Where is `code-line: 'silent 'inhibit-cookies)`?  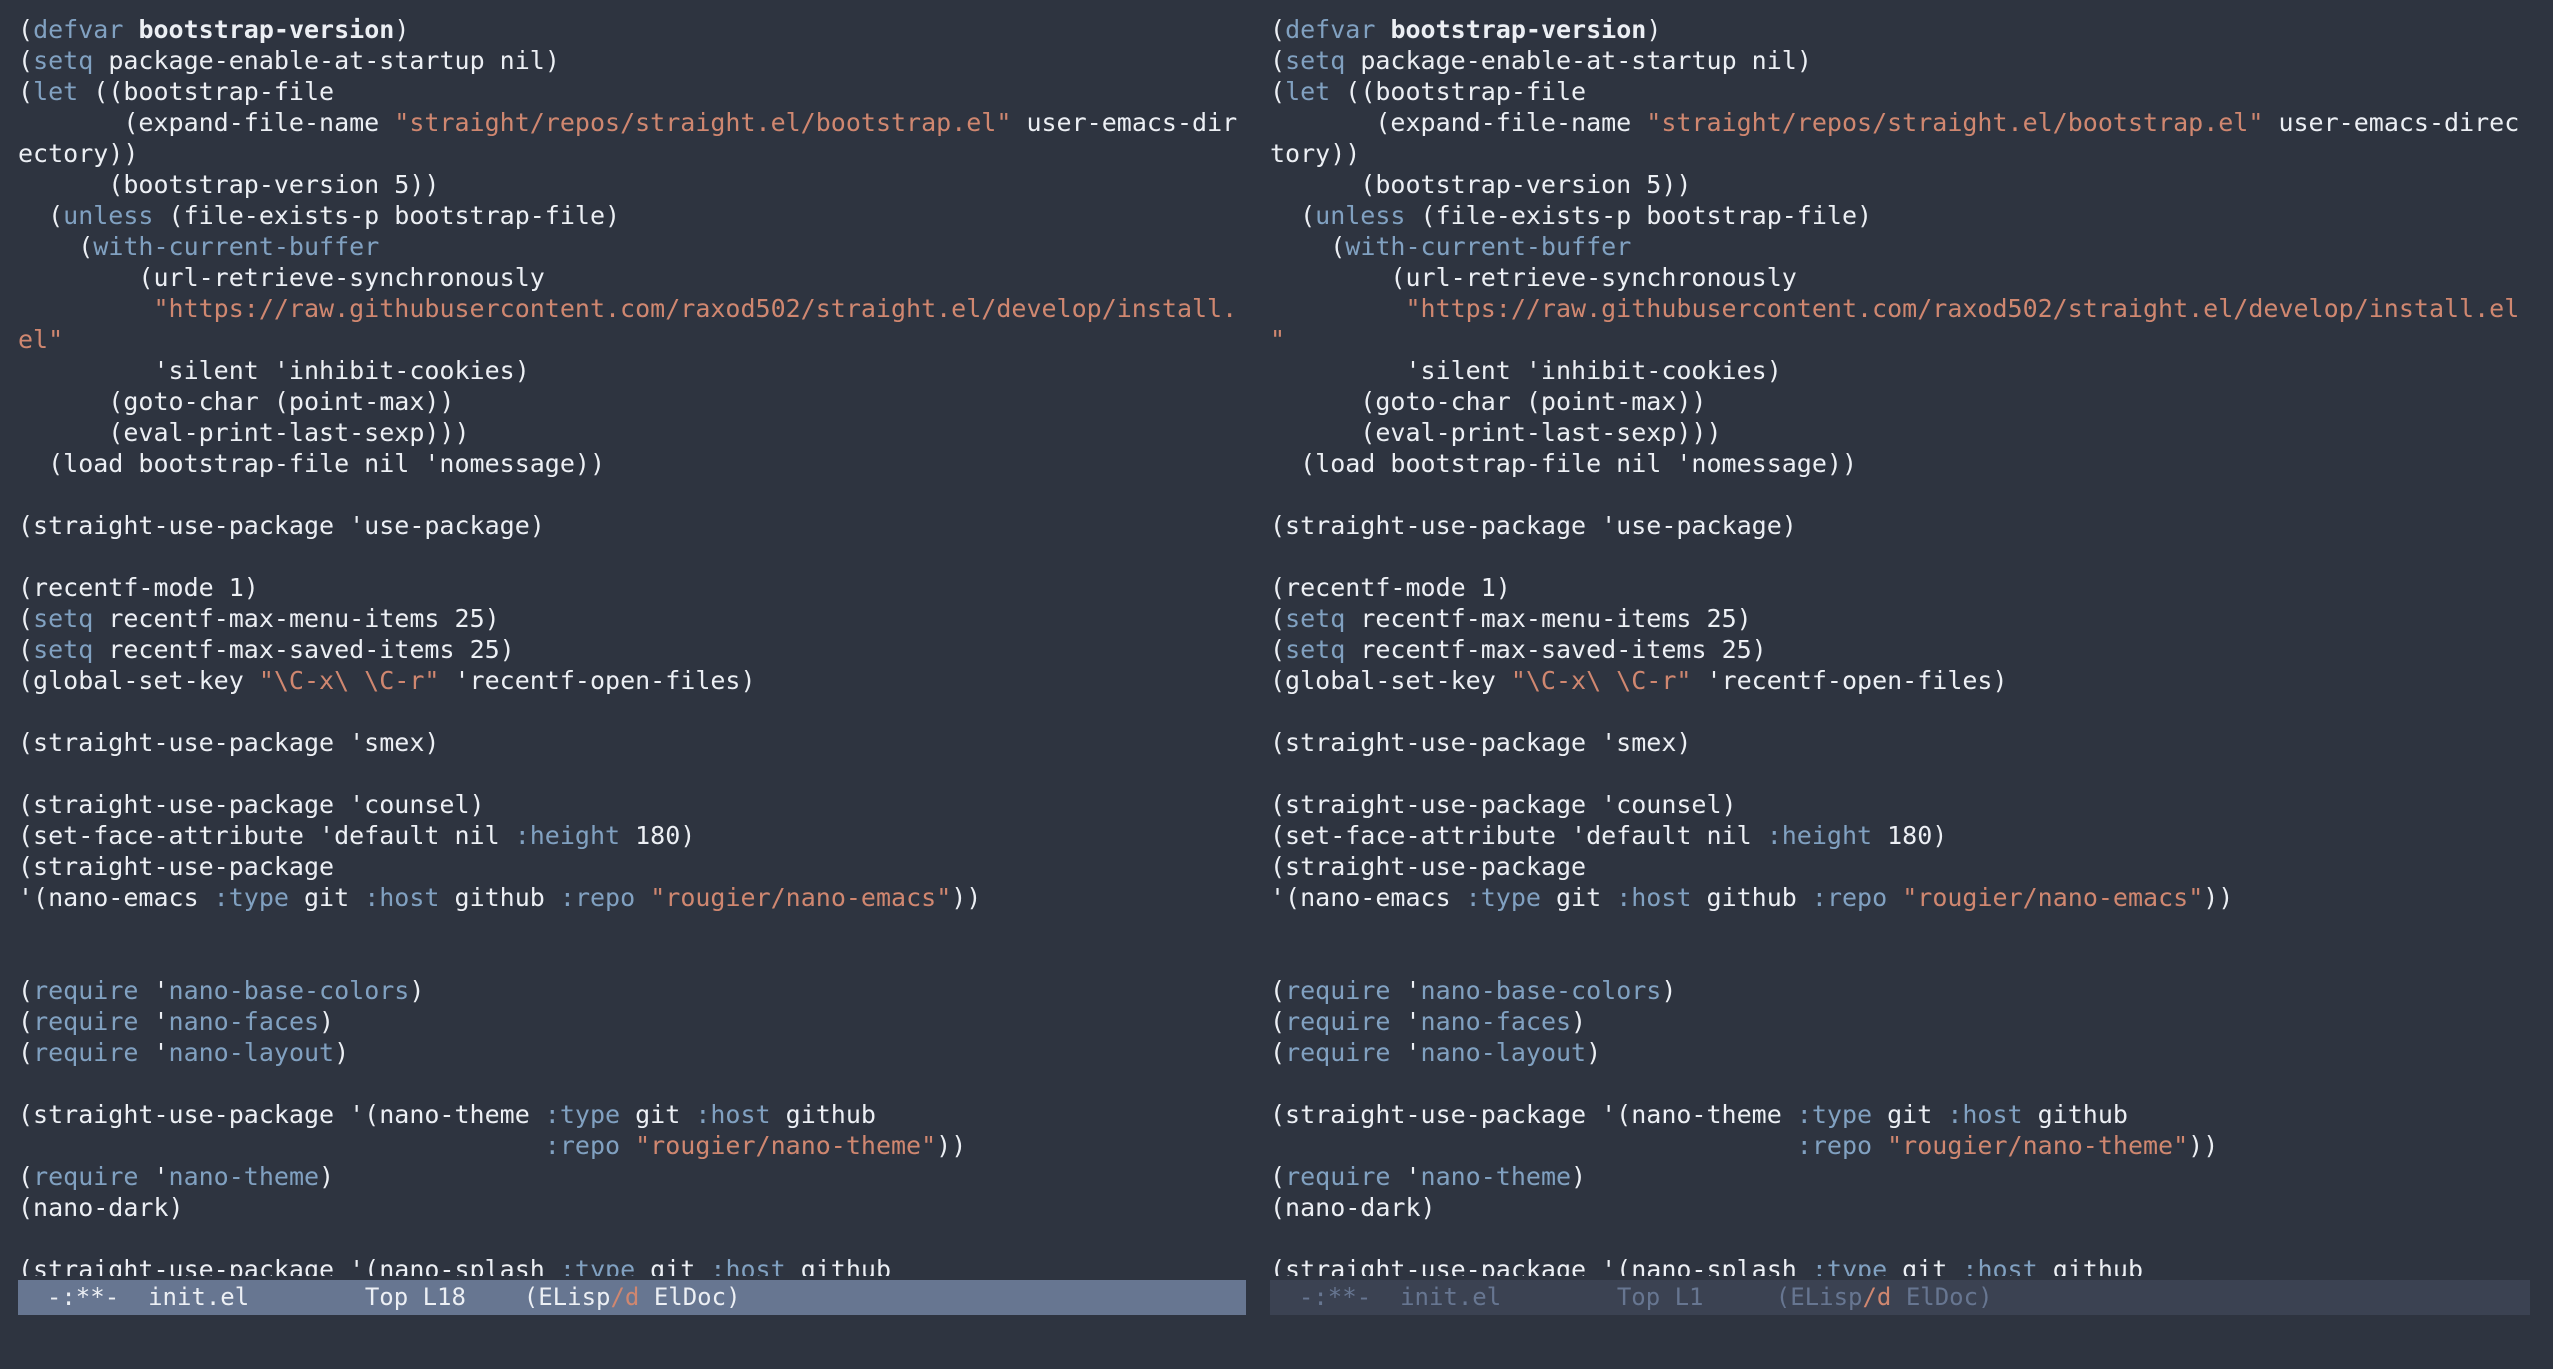
code-line: 'silent 'inhibit-cookies) is located at coordinates (1900, 370).